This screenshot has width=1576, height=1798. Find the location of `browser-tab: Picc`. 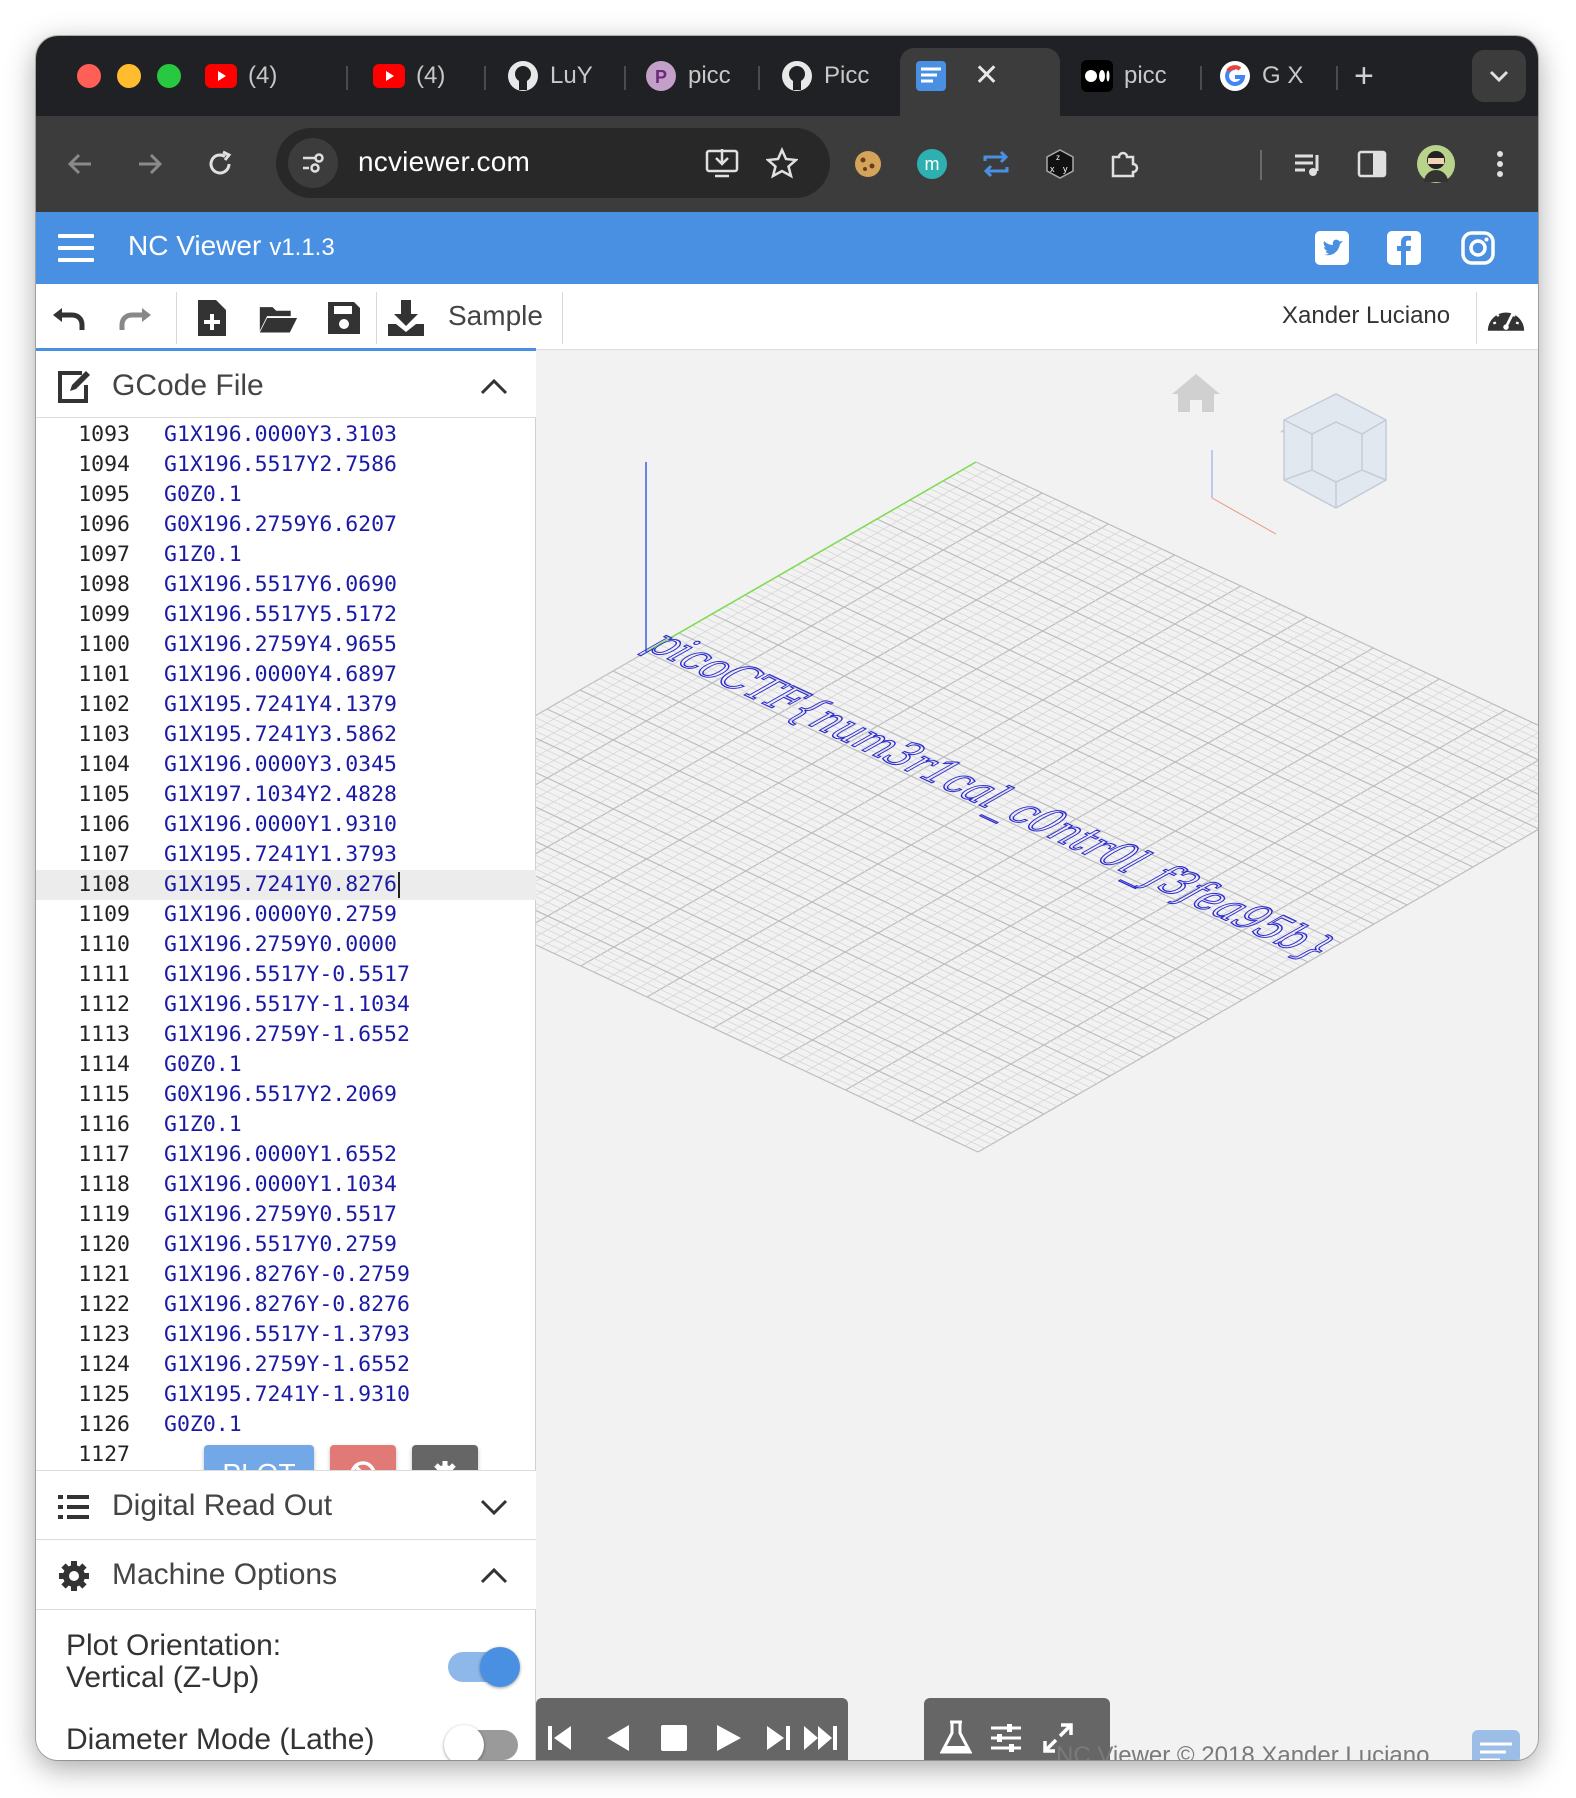

browser-tab: Picc is located at coordinates (843, 76).